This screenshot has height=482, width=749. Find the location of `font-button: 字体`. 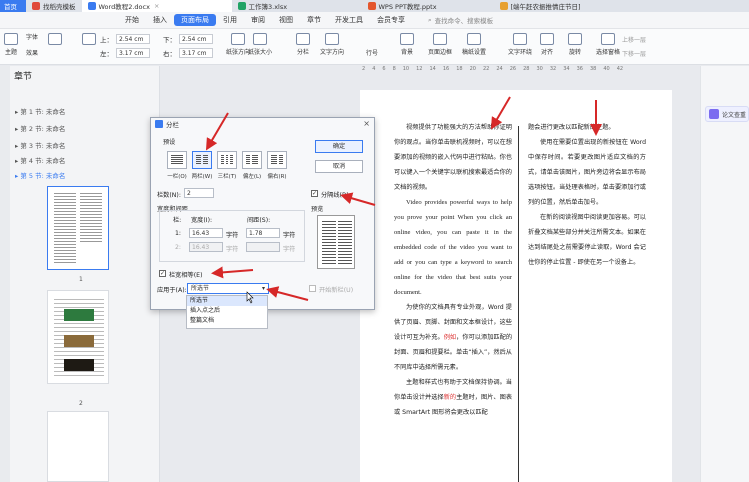

font-button: 字体 is located at coordinates (32, 36).